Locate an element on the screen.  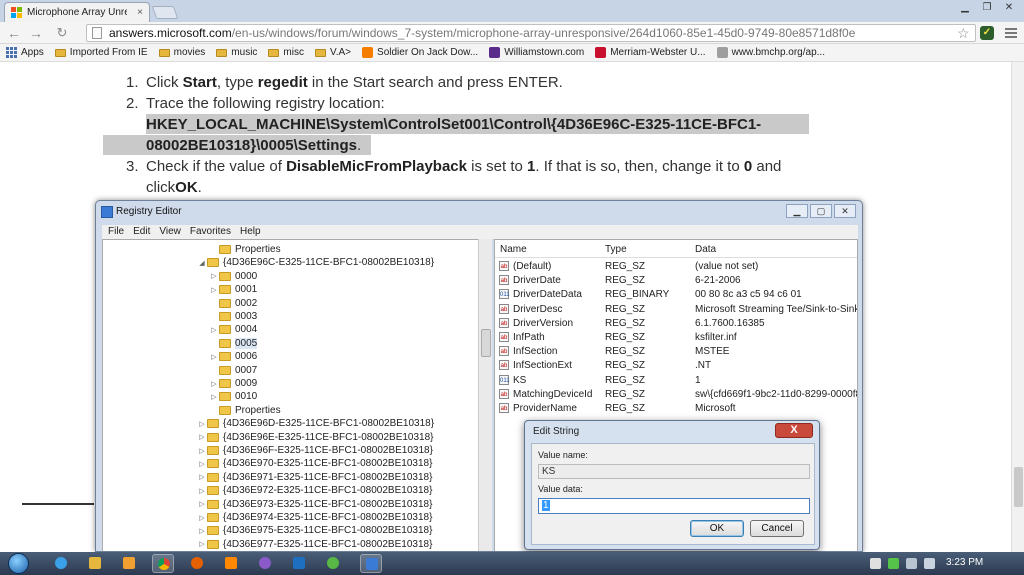
tree-node: ▷ {4D36E96F-E325-11CE-BFC1-08002BE10318} is located at coordinates (315, 450).